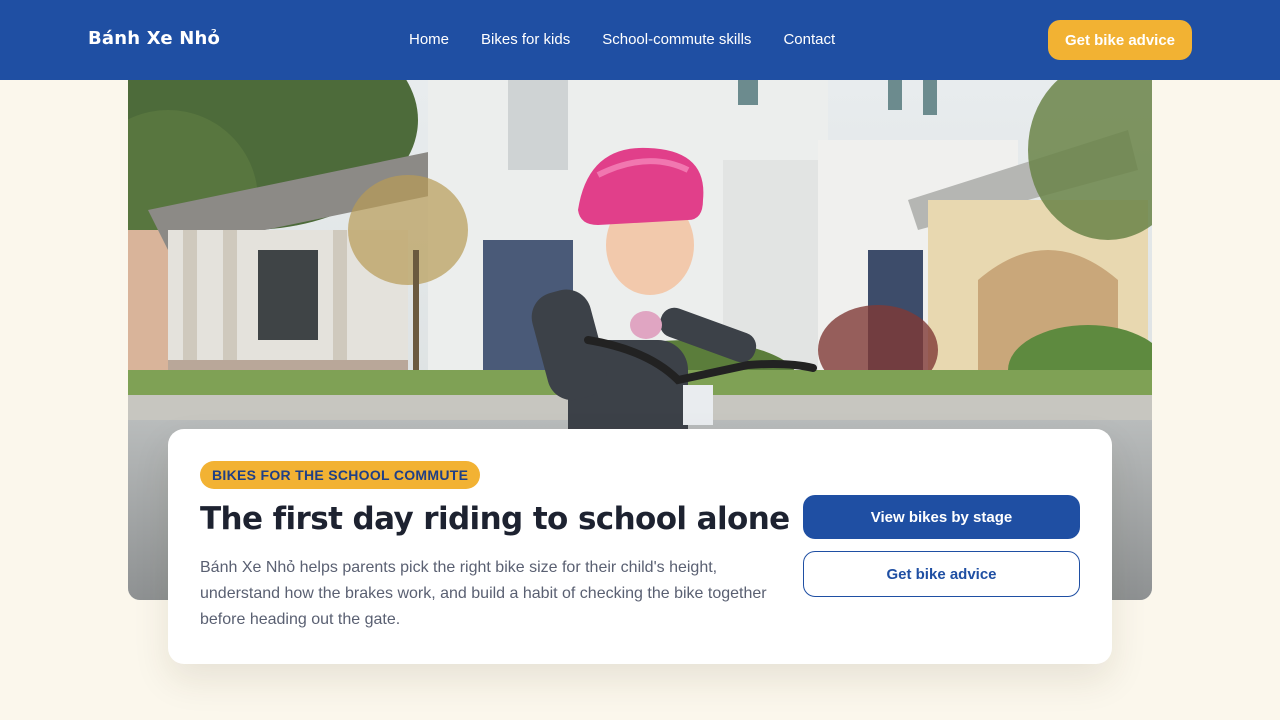 This screenshot has width=1280, height=720. What do you see at coordinates (154, 38) in the screenshot?
I see `brand-logo: Bánh Xe Nhỏ` at bounding box center [154, 38].